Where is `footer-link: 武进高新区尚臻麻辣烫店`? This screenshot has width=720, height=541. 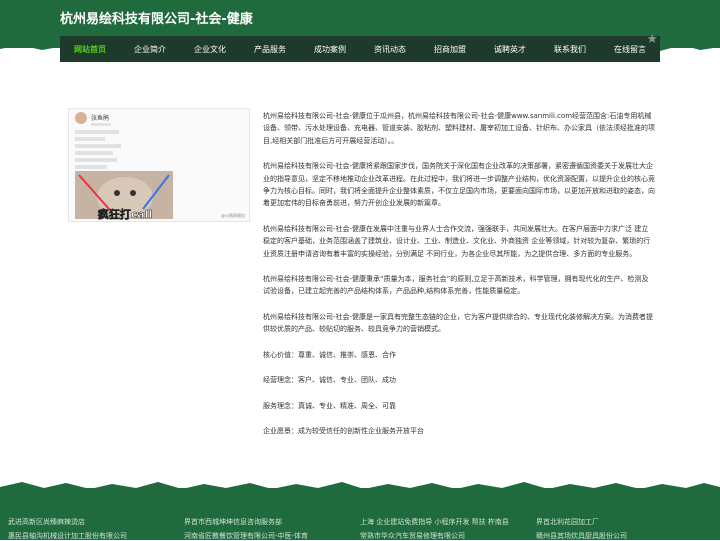
footer-link: 武进高新区尚臻麻辣烫店 is located at coordinates (46, 522).